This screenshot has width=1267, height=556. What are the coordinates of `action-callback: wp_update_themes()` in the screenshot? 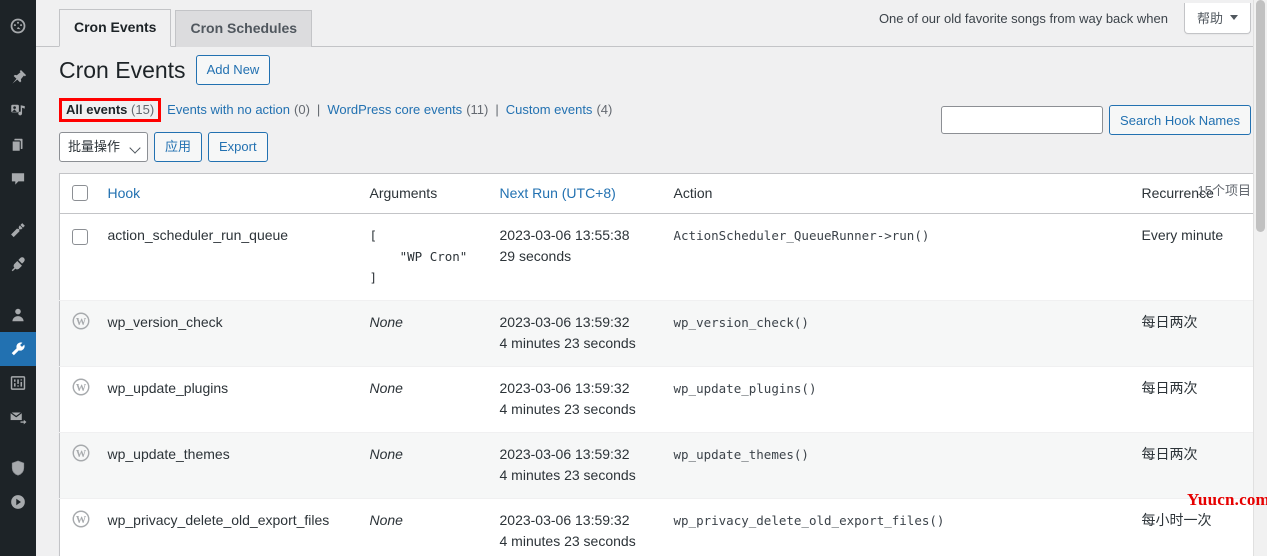 It's located at (741, 455).